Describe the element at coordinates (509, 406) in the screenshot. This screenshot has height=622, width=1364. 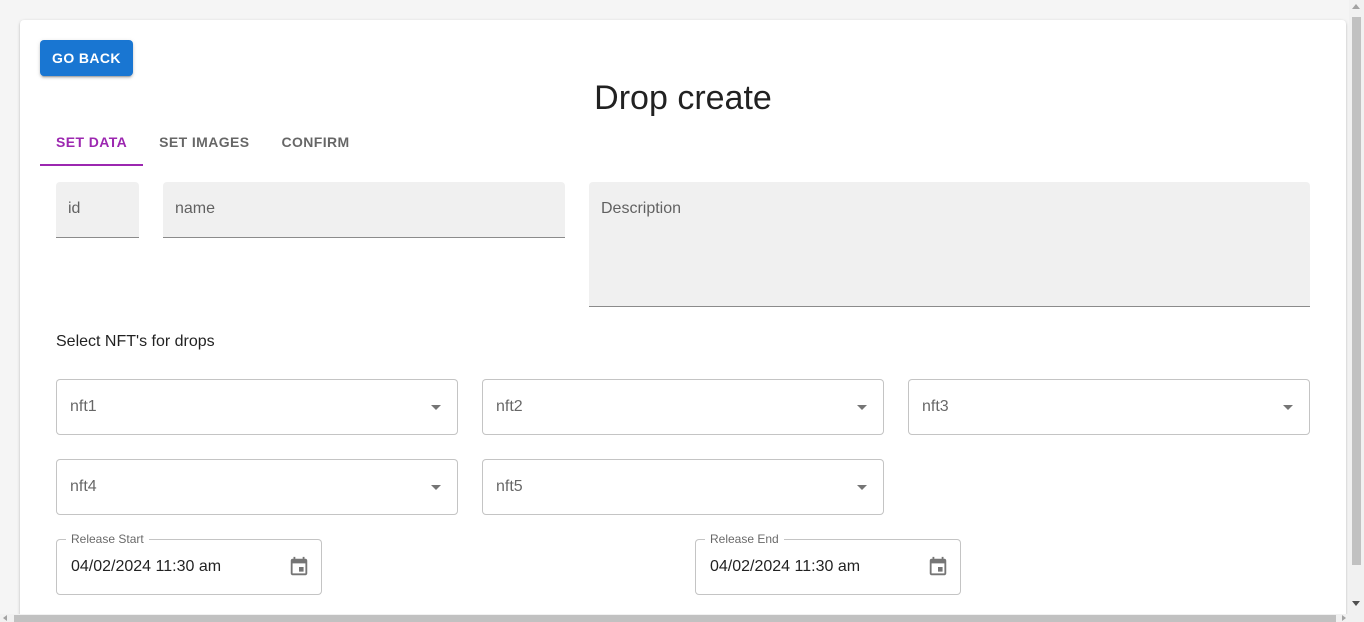
I see `nft2-select-label: nft2` at that location.